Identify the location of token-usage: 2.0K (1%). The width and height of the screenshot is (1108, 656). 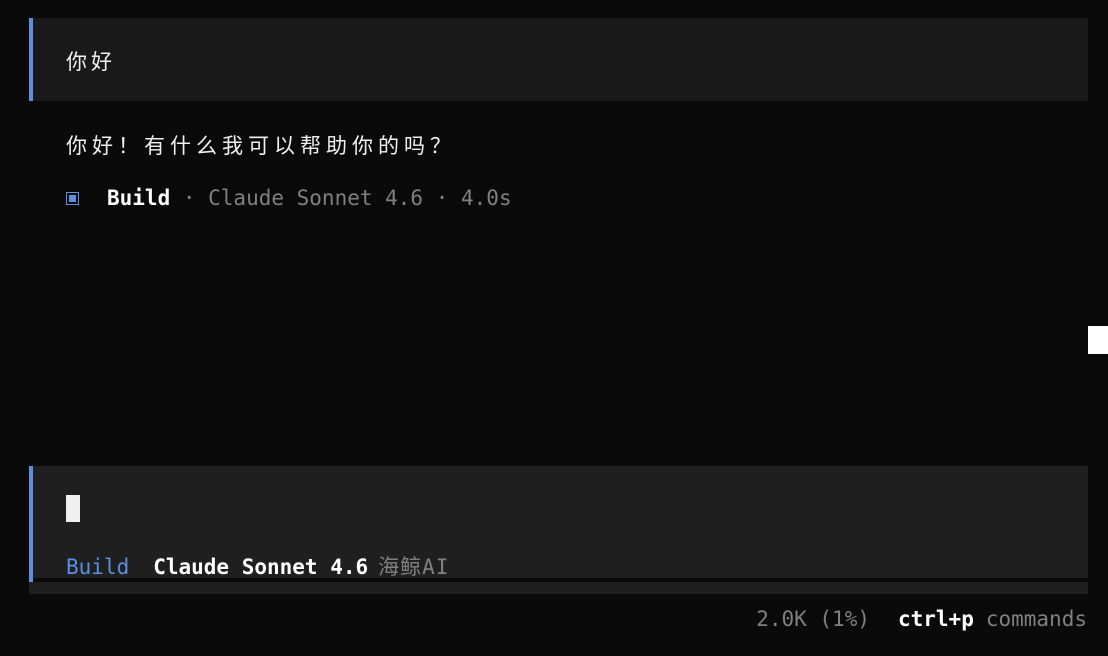
(813, 619).